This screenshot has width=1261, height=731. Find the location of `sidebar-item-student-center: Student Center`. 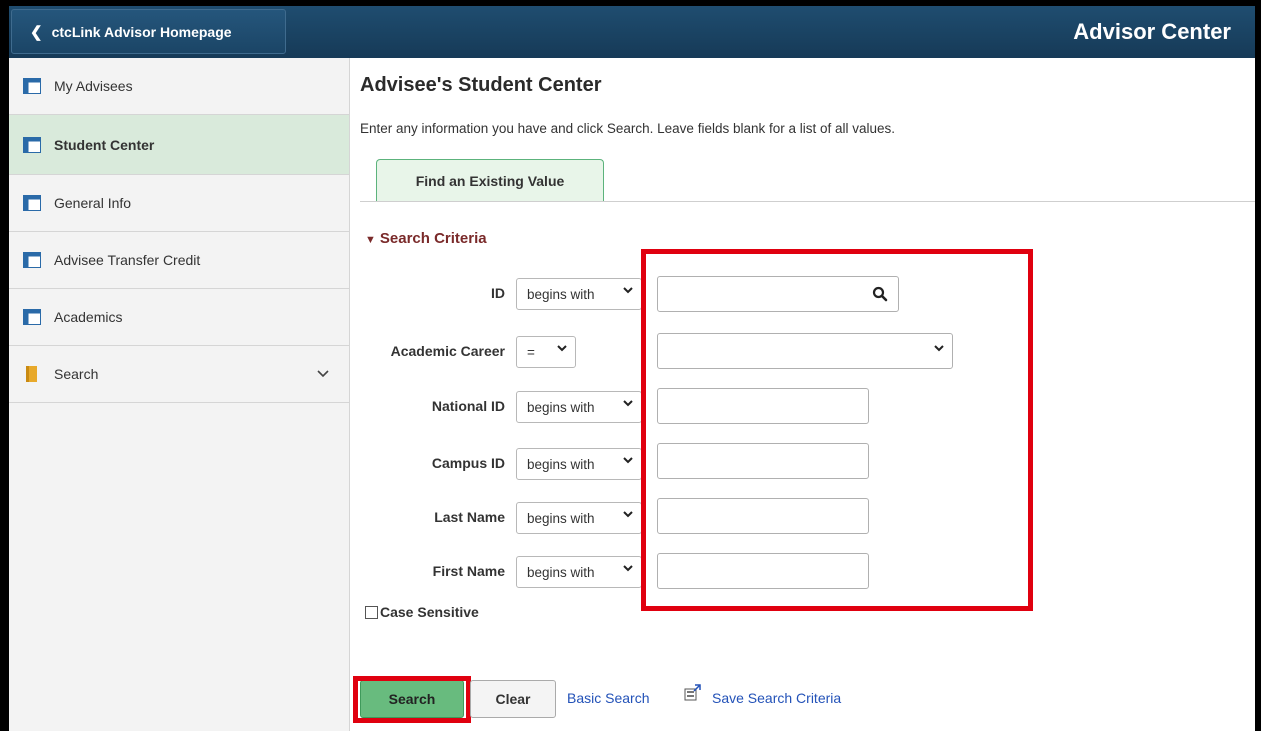

sidebar-item-student-center: Student Center is located at coordinates (179, 145).